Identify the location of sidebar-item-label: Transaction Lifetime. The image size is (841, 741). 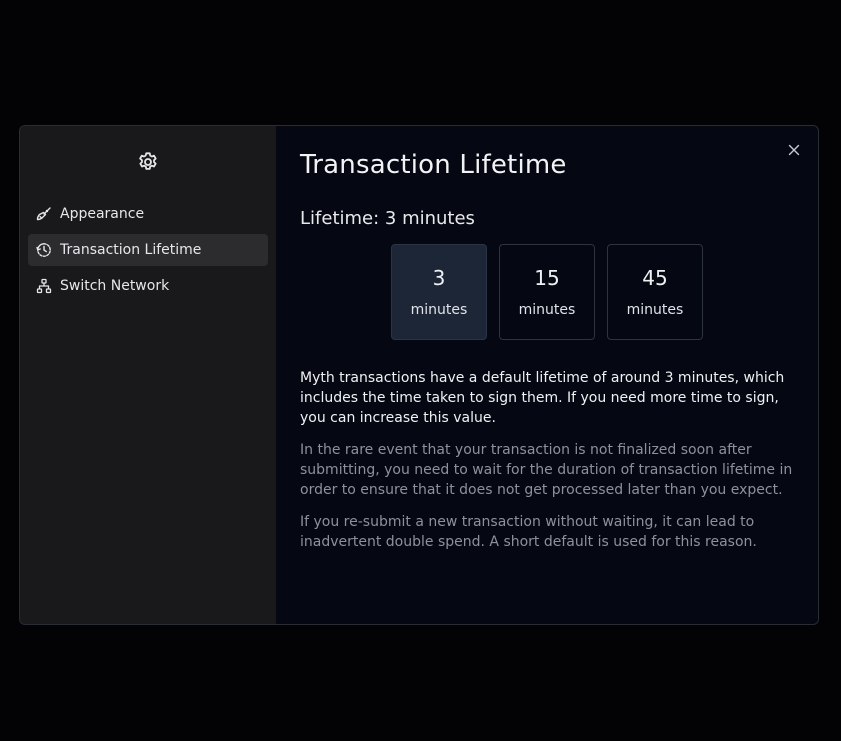
(131, 250).